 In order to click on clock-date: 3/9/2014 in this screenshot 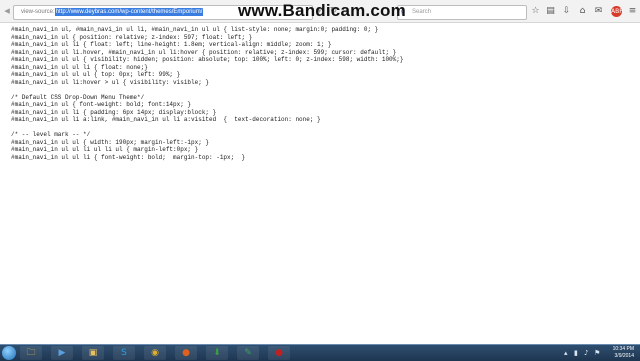, I will do `click(624, 356)`.